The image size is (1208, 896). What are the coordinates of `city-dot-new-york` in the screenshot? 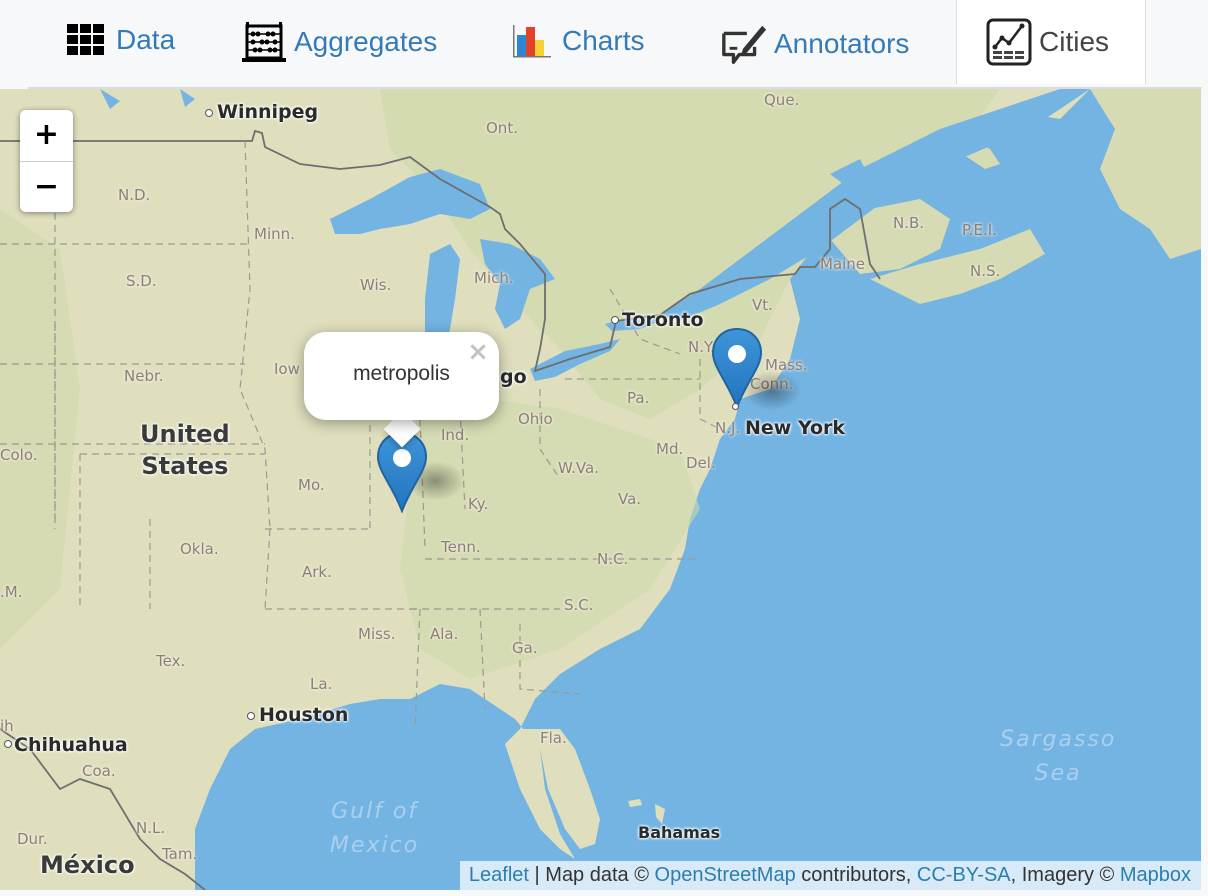 It's located at (735, 406).